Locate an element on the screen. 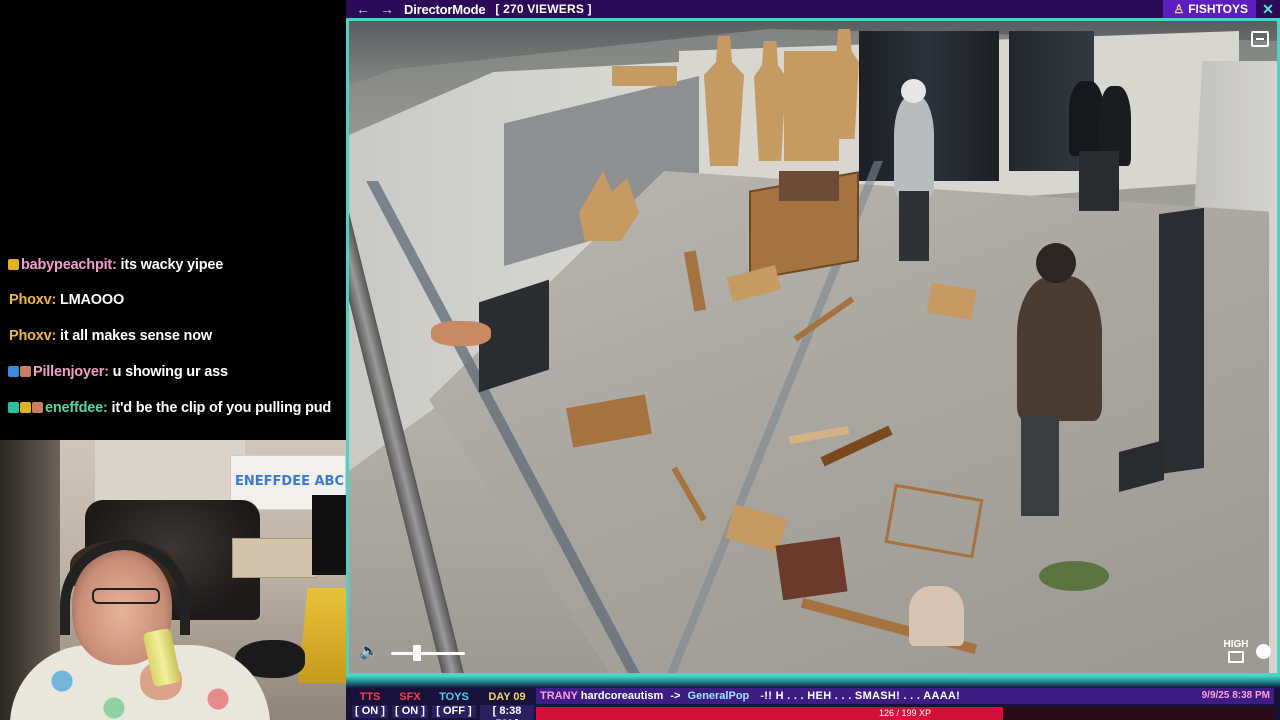 This screenshot has height=720, width=1280. app-title: DirectorMode is located at coordinates (445, 9).